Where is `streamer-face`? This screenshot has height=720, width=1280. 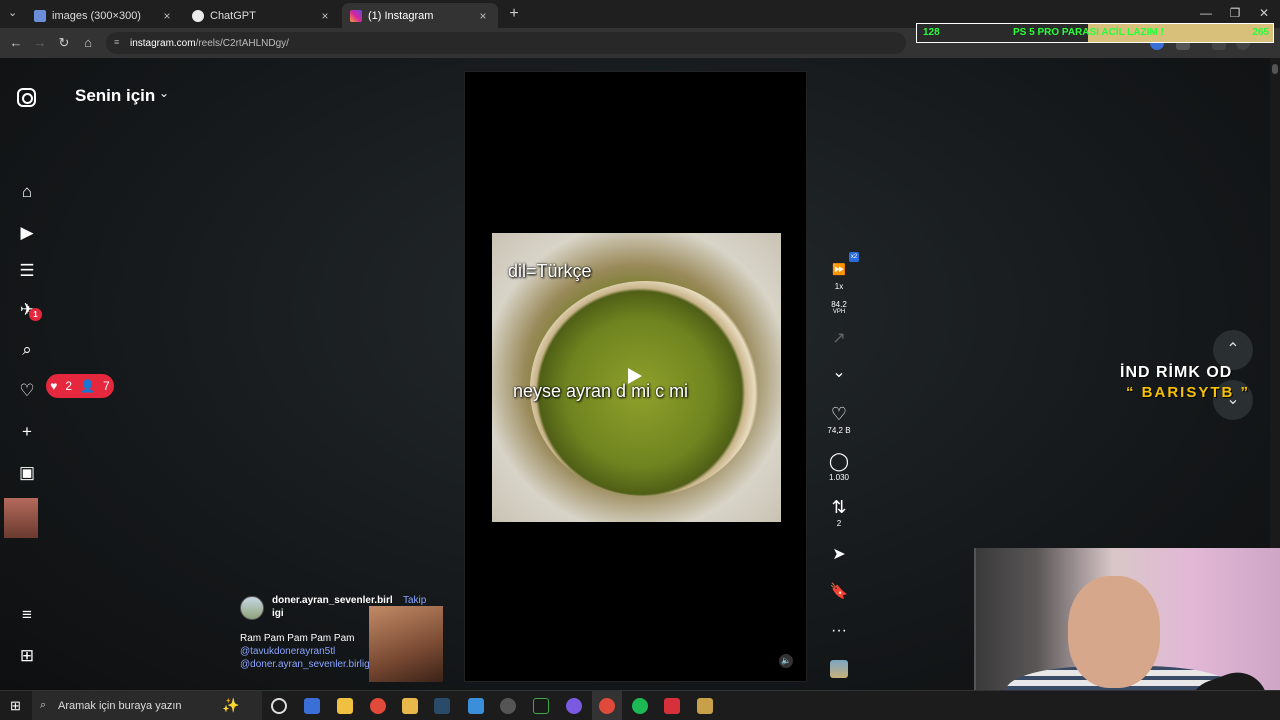
streamer-face is located at coordinates (1114, 632).